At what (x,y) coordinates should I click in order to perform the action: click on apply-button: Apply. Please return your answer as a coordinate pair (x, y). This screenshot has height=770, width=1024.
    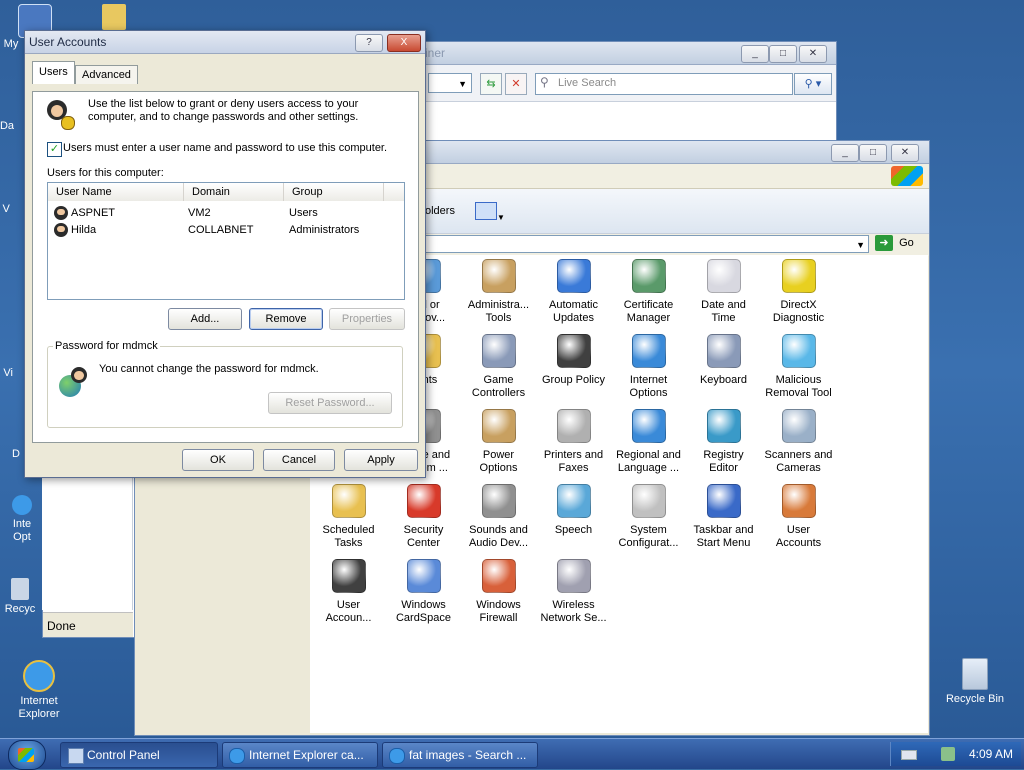
    Looking at the image, I should click on (381, 460).